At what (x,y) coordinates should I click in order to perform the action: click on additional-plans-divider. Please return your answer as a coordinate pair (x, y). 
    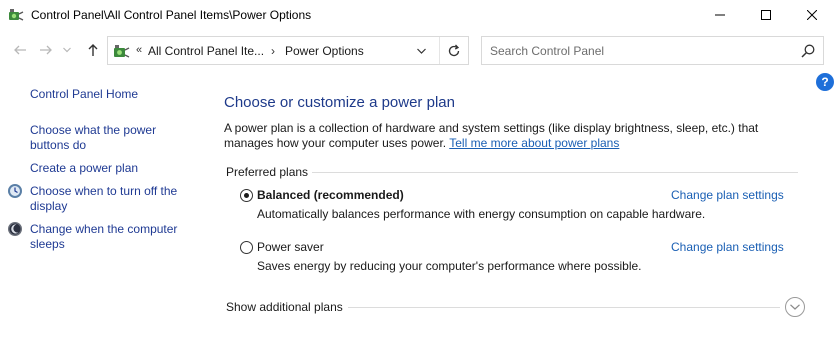
    Looking at the image, I should click on (564, 307).